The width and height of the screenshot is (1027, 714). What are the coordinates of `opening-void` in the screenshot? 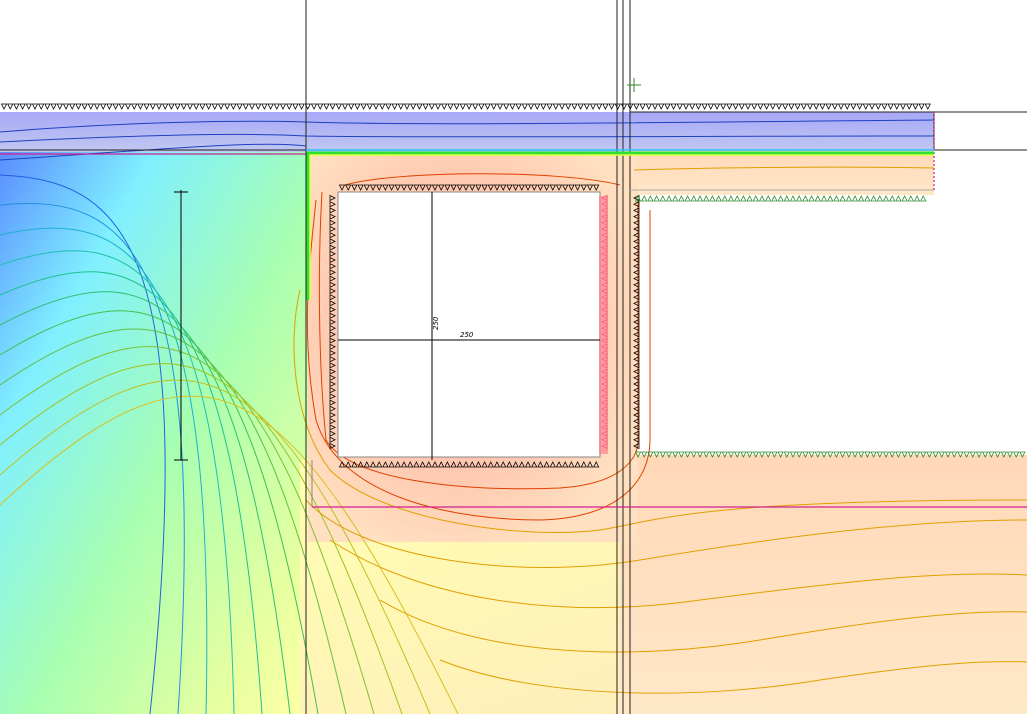 It's located at (469, 324).